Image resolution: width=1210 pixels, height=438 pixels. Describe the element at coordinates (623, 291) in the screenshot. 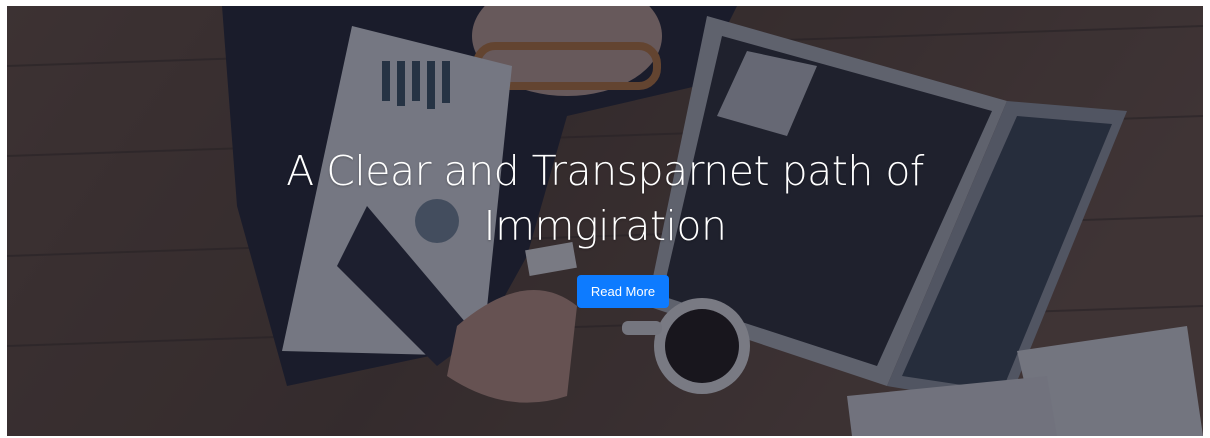

I see `read-more-button: Read More` at that location.